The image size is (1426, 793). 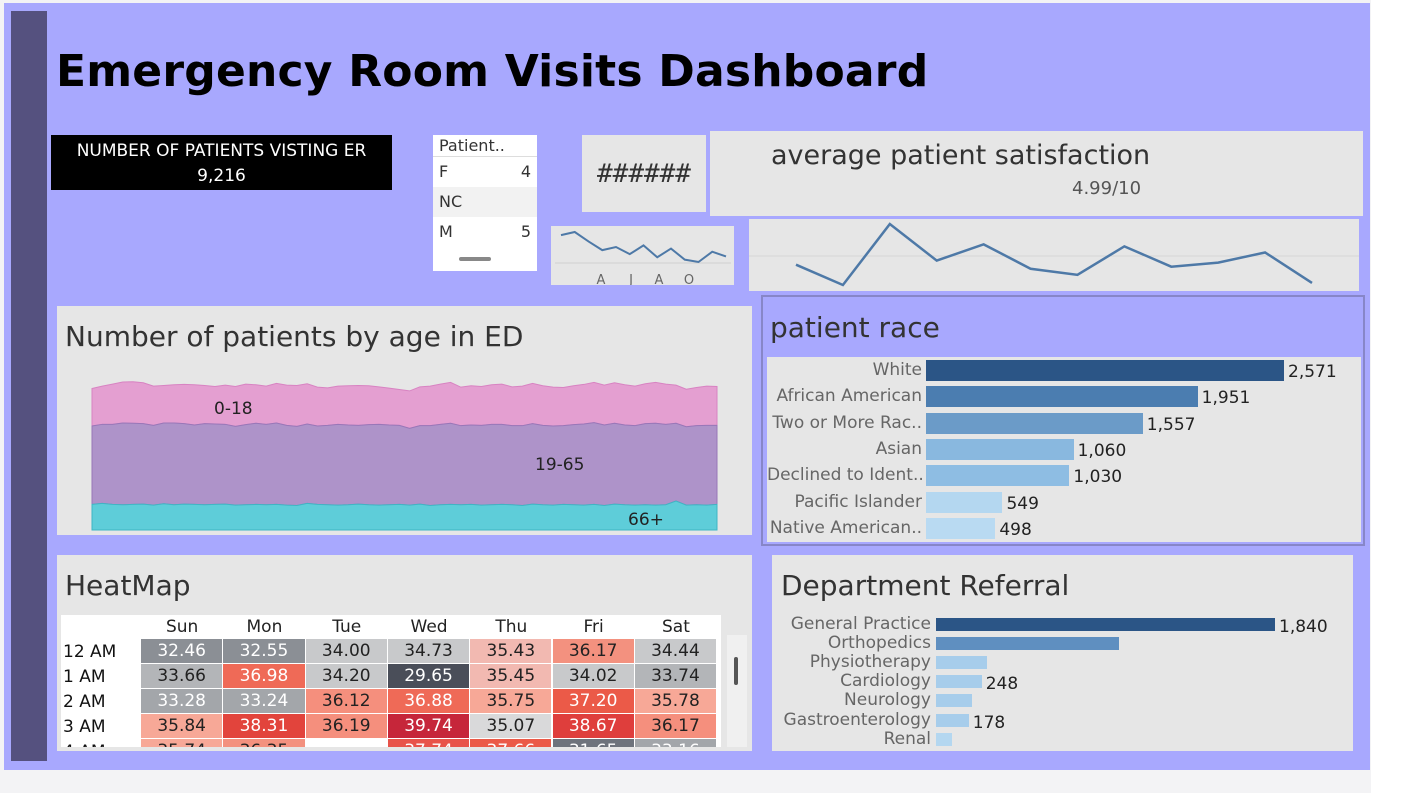 I want to click on heatmap-cell: 33.66, so click(x=182, y=676).